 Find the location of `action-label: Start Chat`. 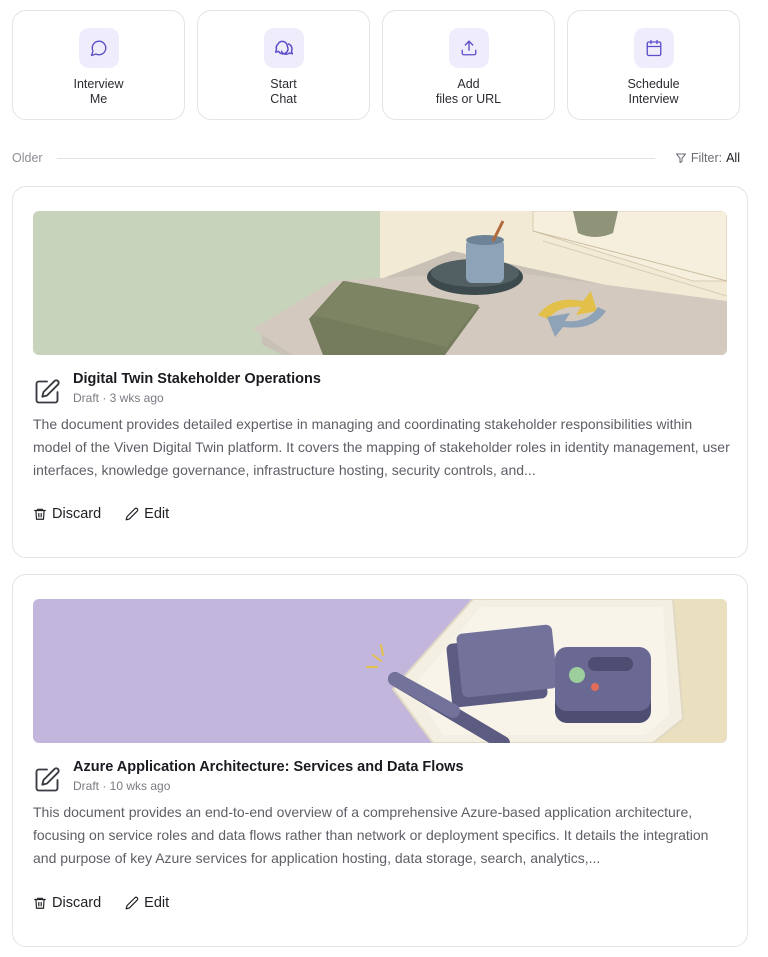

action-label: Start Chat is located at coordinates (283, 92).